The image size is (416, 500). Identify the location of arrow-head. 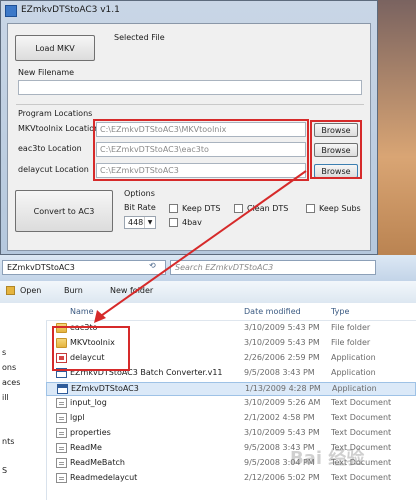
(100, 316).